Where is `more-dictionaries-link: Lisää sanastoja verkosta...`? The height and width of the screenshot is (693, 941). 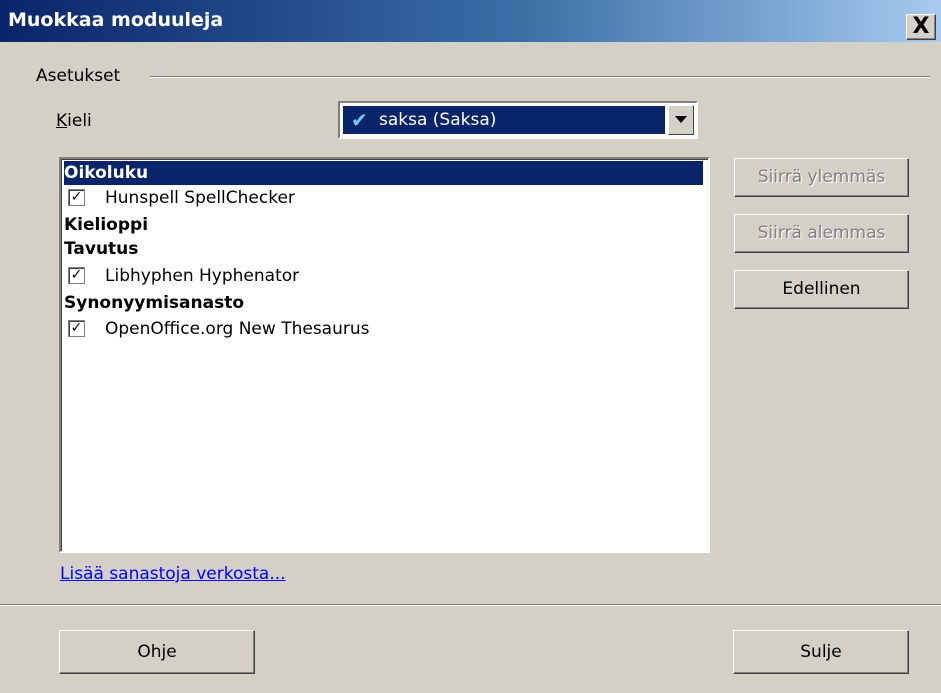
more-dictionaries-link: Lisää sanastoja verkosta... is located at coordinates (173, 574).